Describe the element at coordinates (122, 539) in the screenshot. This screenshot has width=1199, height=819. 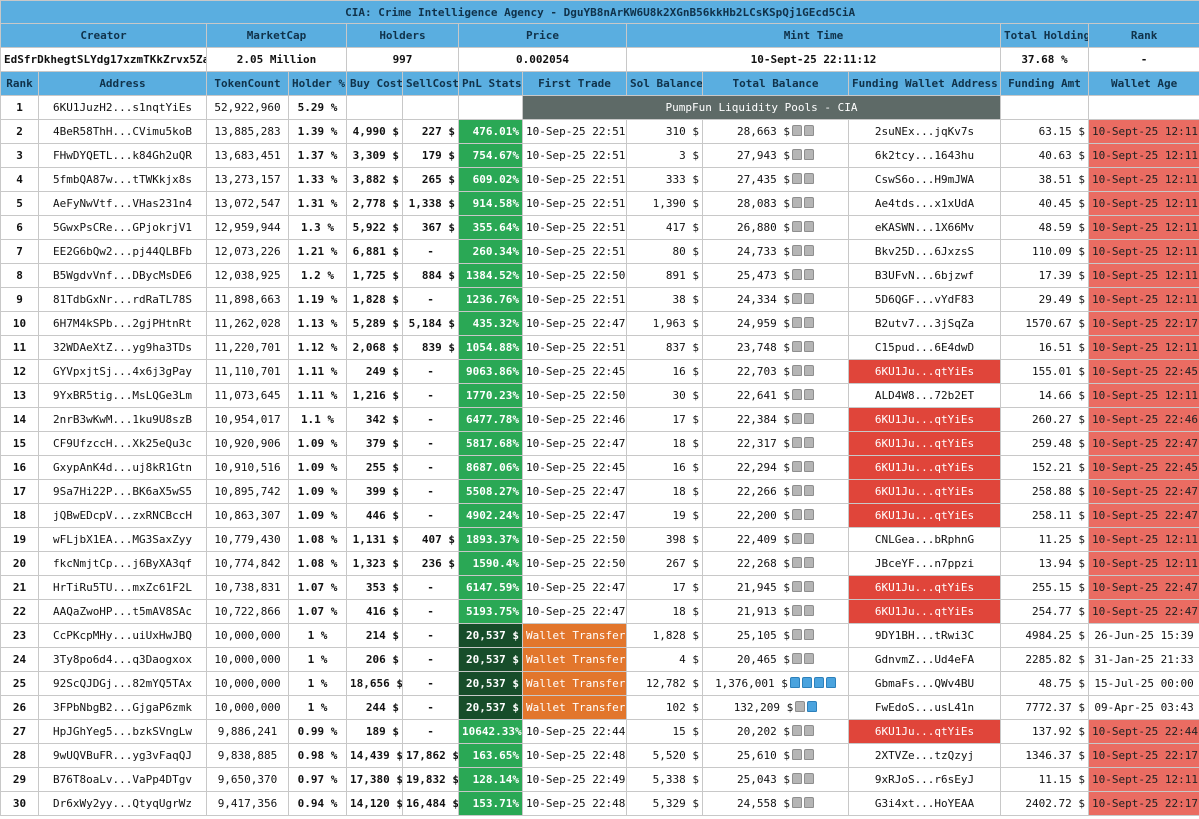
I see `address-link: wFLjbX1EA...MG3SaxZyy` at that location.